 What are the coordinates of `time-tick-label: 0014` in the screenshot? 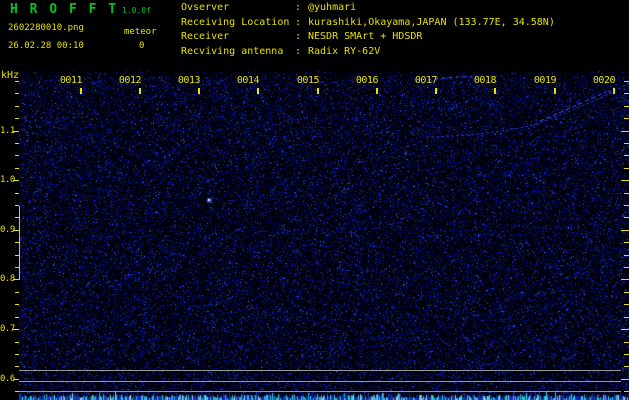 It's located at (248, 80).